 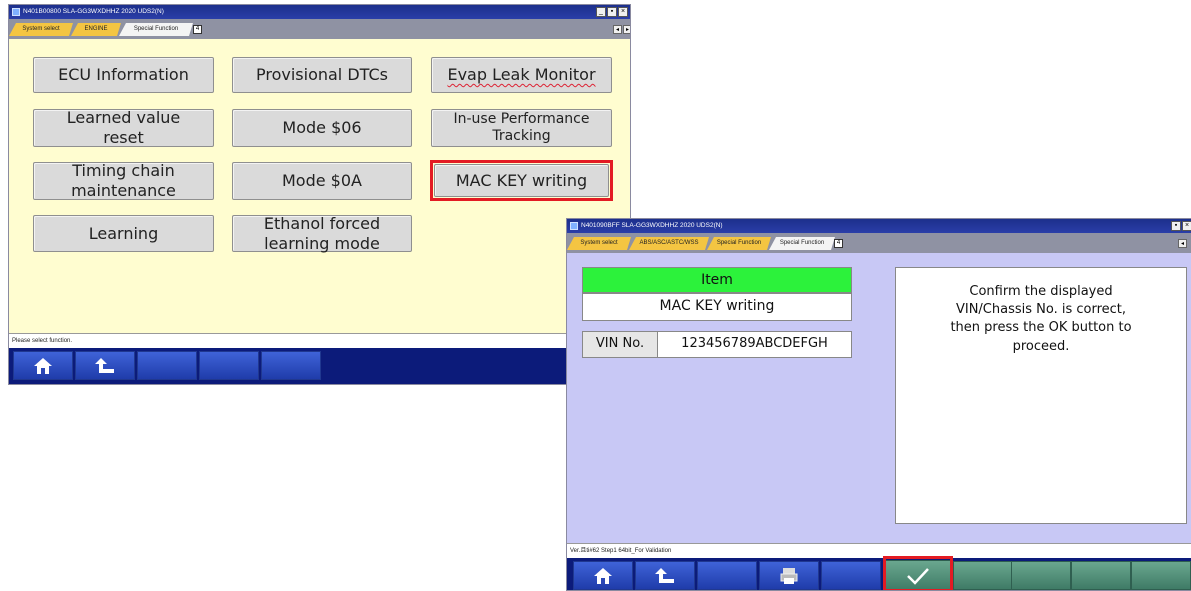 What do you see at coordinates (652, 225) in the screenshot?
I see `window-title: N401090BFF SLA-GG3WXDHHZ 2020 UDS2(N)` at bounding box center [652, 225].